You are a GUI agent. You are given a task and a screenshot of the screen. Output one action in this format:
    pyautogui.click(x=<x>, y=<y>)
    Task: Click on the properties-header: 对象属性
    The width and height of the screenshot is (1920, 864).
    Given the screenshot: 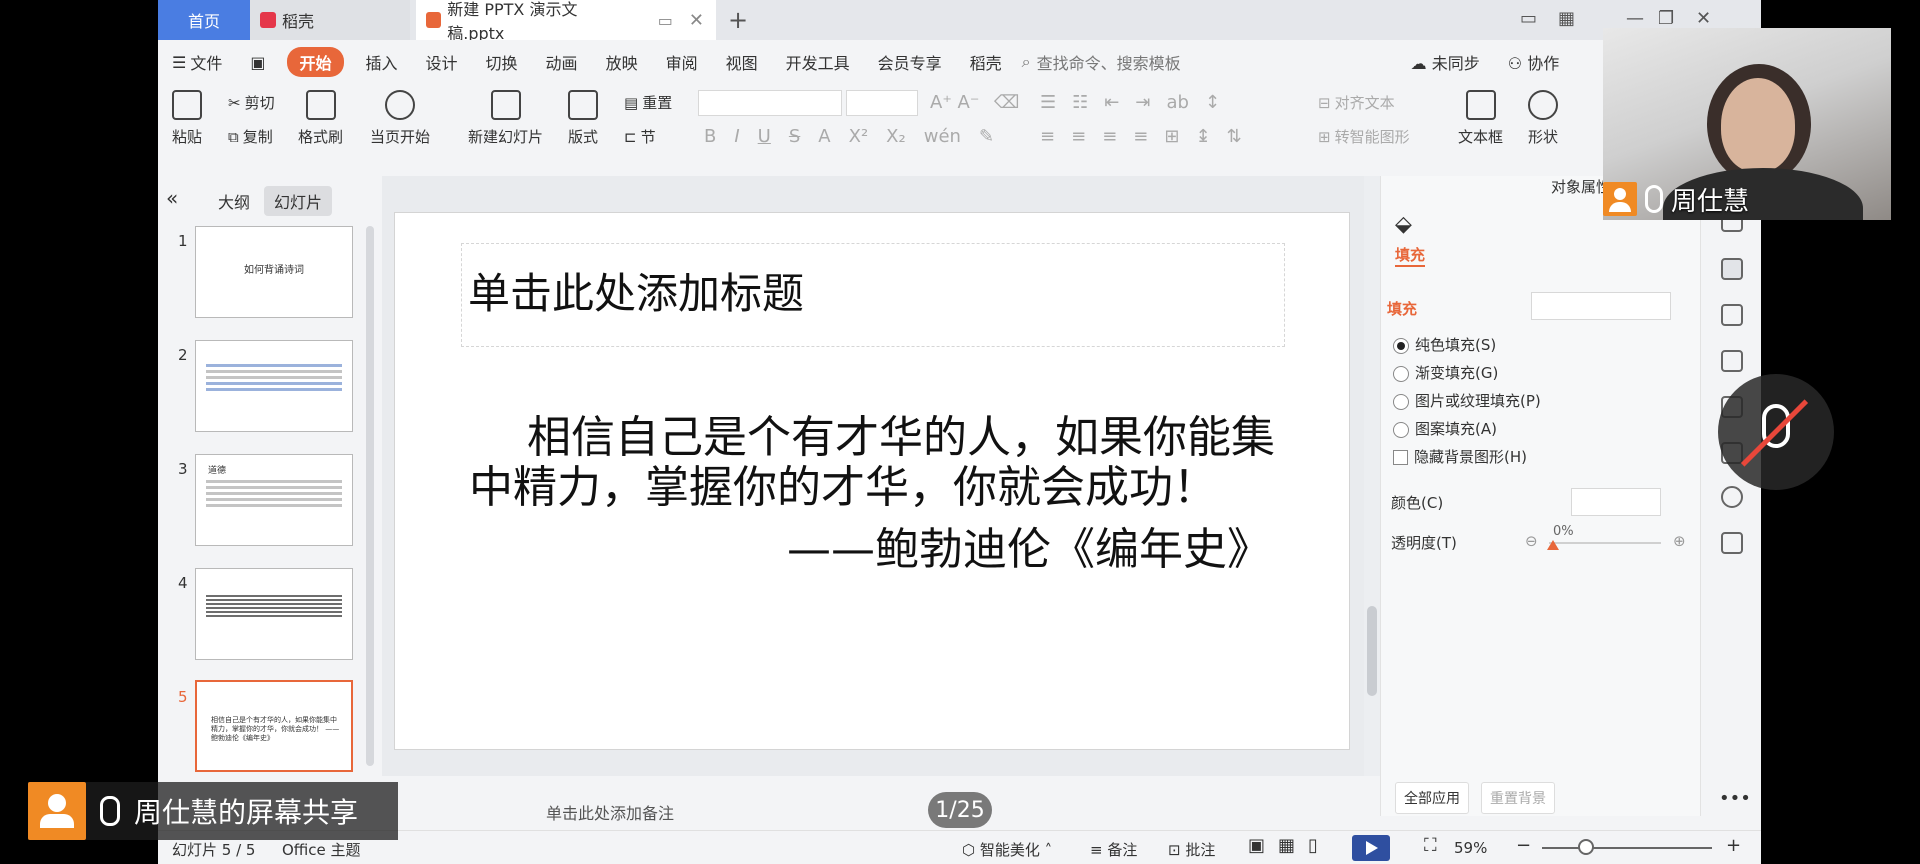 What is the action you would take?
    pyautogui.click(x=1581, y=186)
    